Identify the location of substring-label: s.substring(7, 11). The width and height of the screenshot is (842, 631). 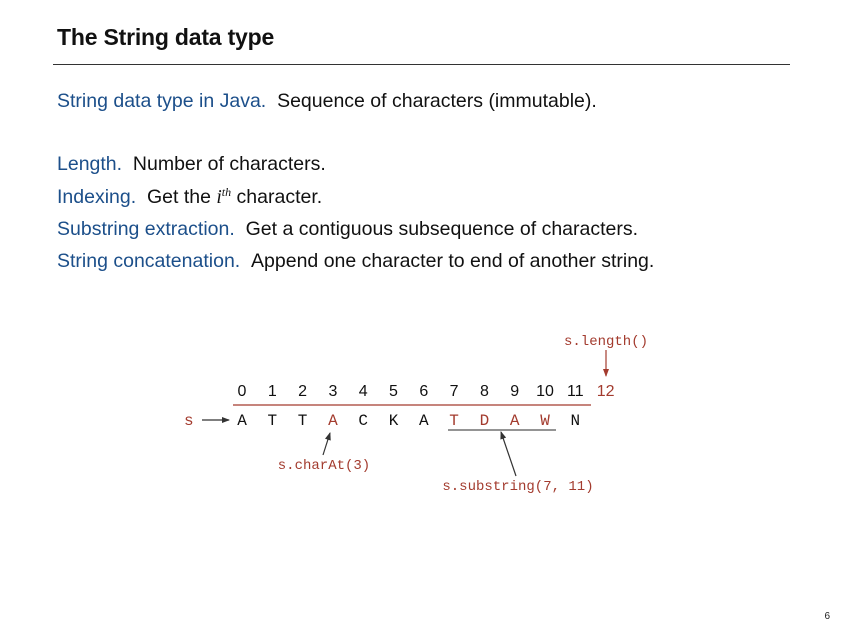
(517, 487).